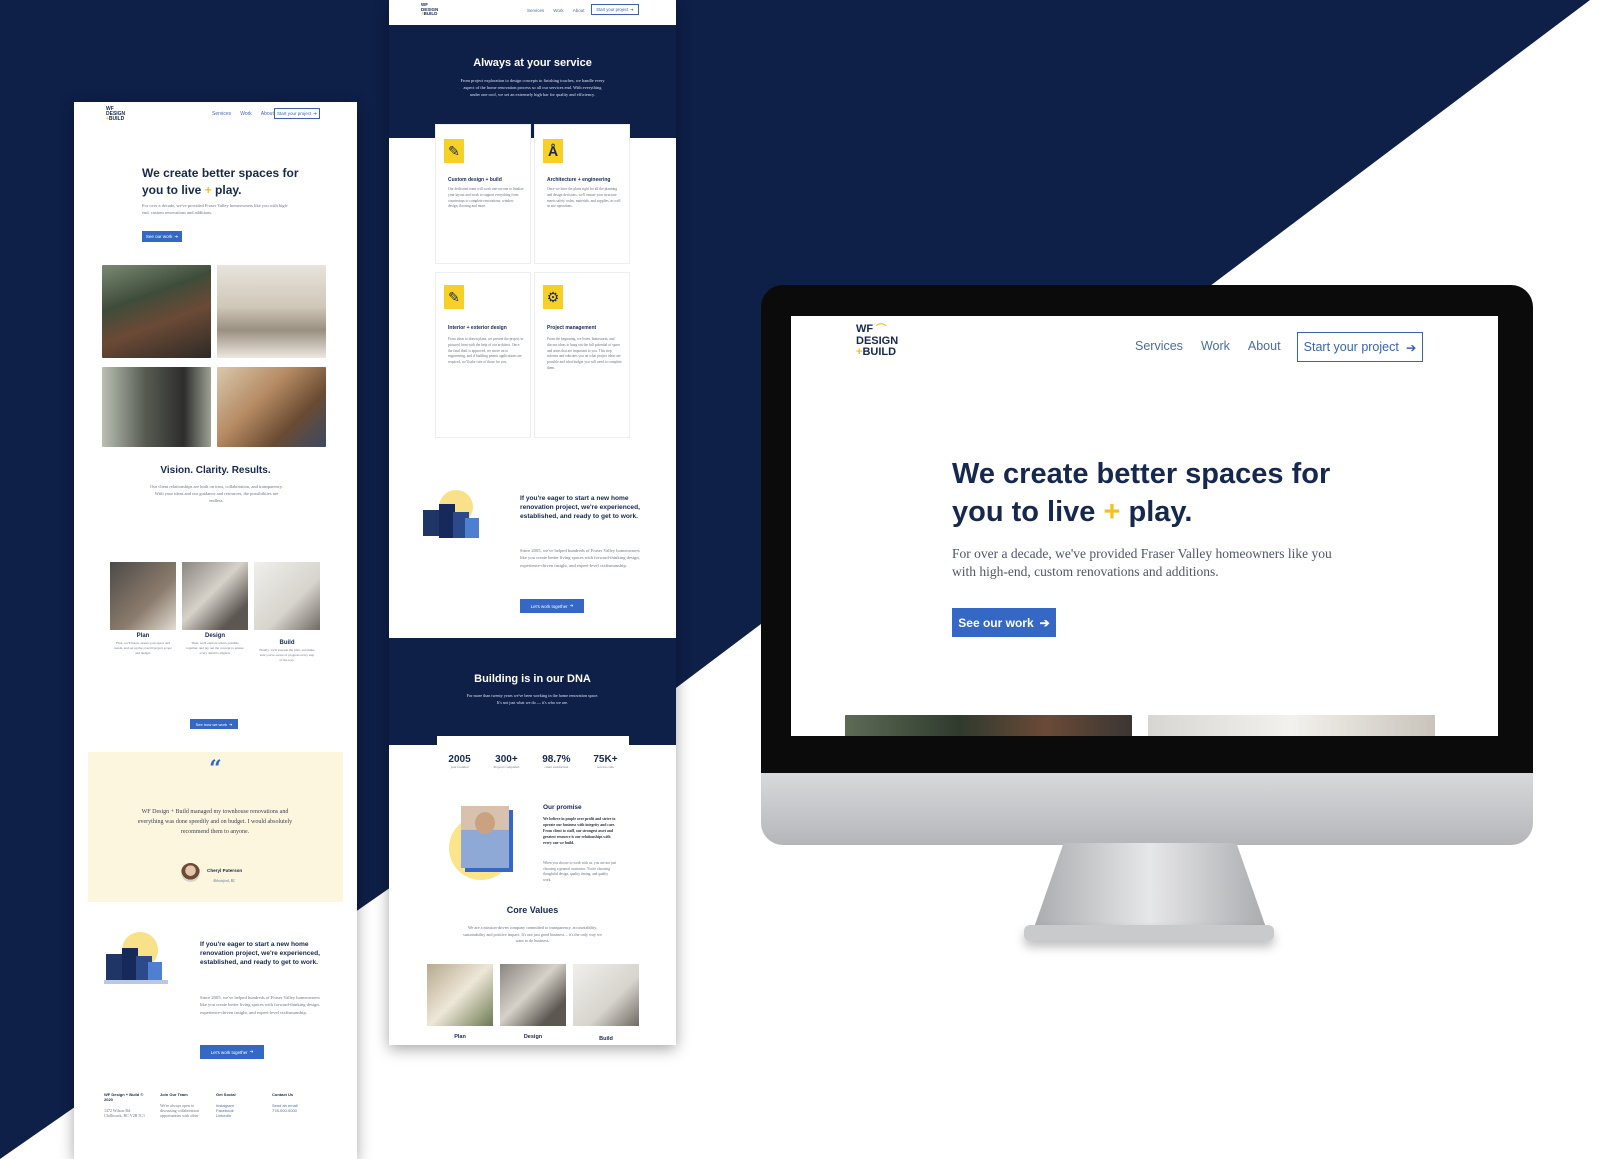 Image resolution: width=1600 pixels, height=1159 pixels. Describe the element at coordinates (215, 769) in the screenshot. I see `quote-icon: “` at that location.